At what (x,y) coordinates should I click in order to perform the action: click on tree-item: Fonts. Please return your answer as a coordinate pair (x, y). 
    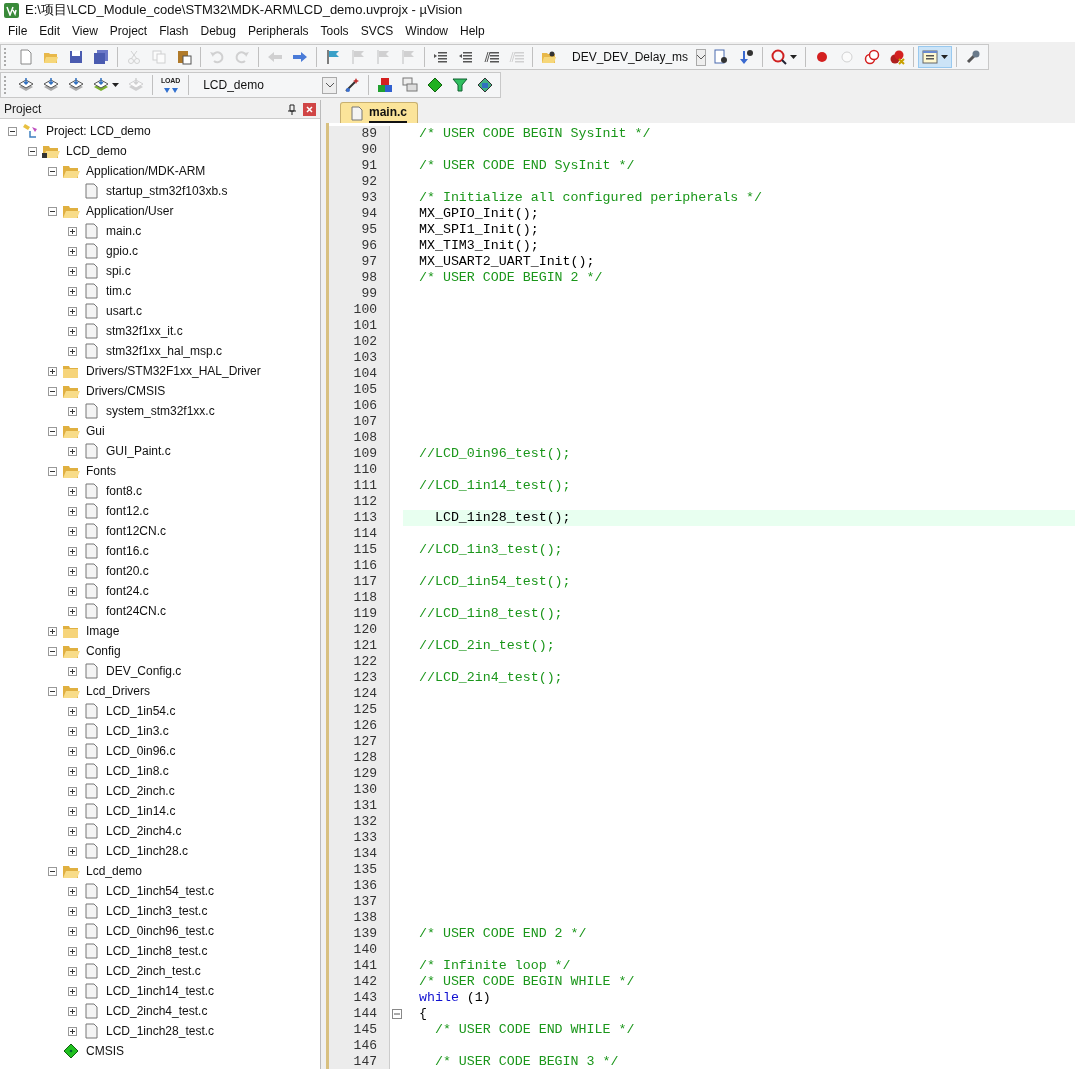
    Looking at the image, I should click on (101, 471).